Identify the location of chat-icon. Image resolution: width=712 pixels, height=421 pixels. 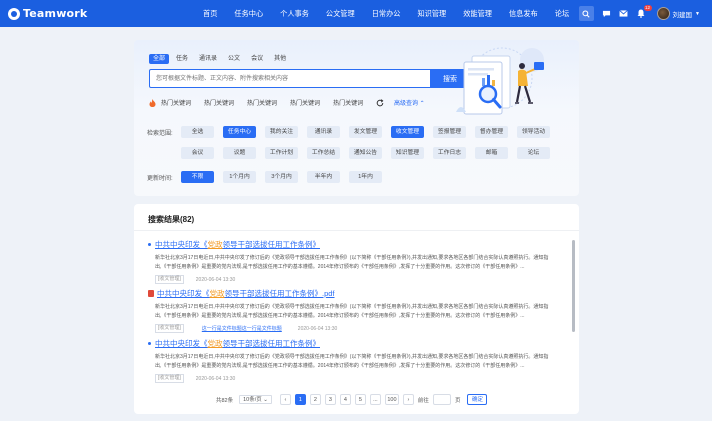
(606, 13).